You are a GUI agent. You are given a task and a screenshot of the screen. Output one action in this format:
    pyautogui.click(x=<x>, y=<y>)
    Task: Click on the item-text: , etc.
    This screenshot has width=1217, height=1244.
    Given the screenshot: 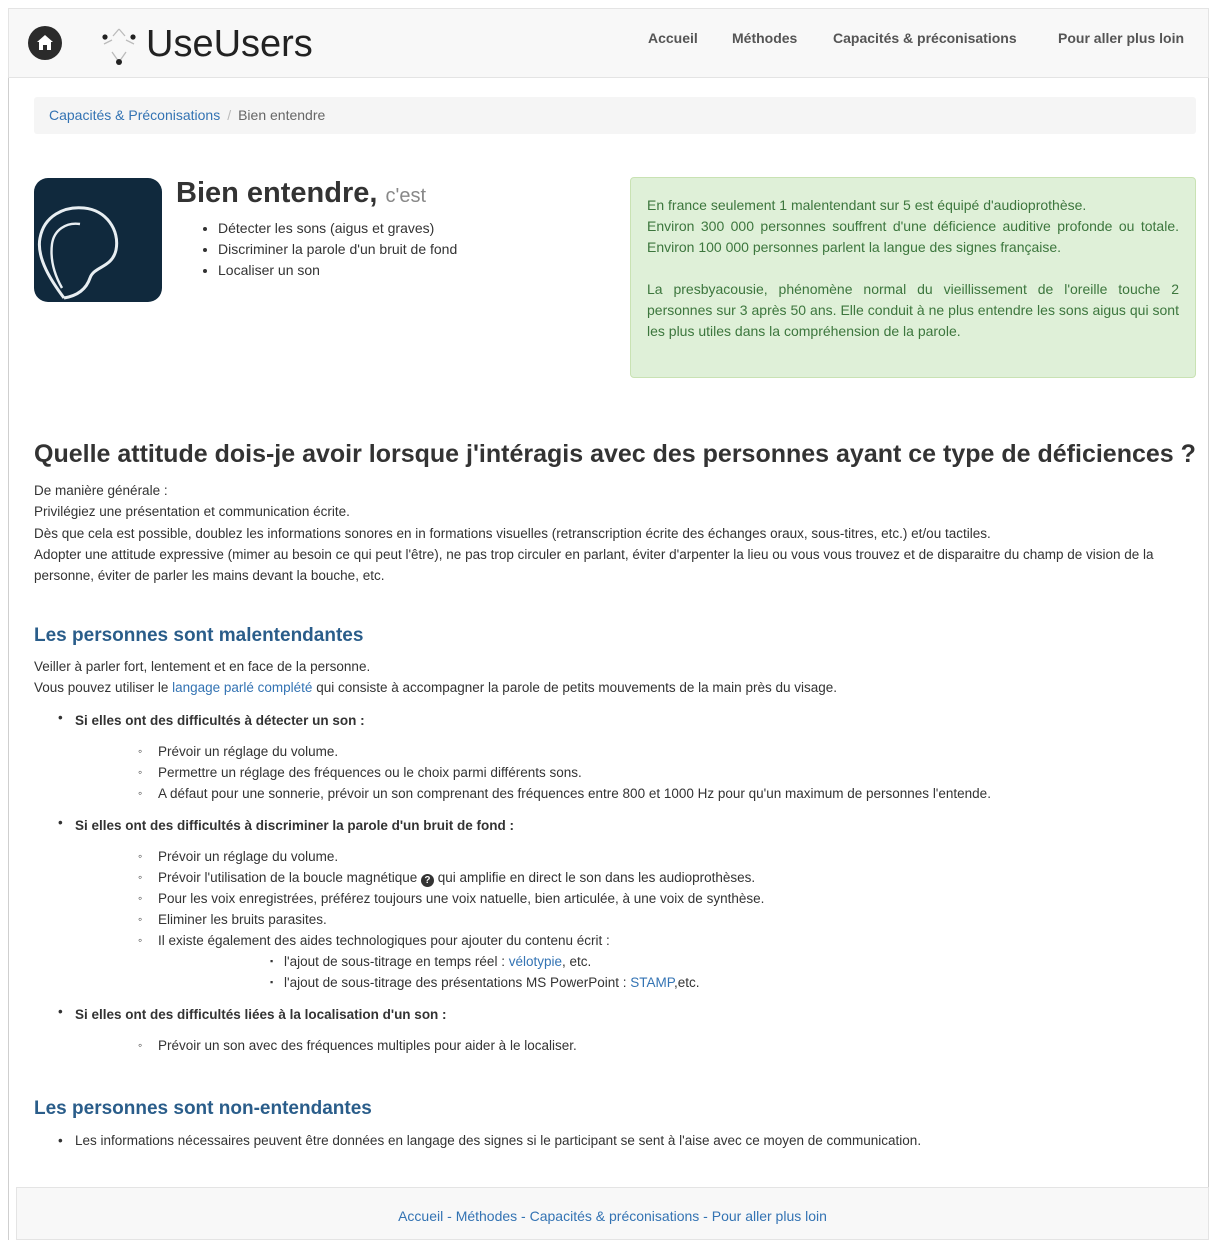 What is the action you would take?
    pyautogui.click(x=577, y=961)
    